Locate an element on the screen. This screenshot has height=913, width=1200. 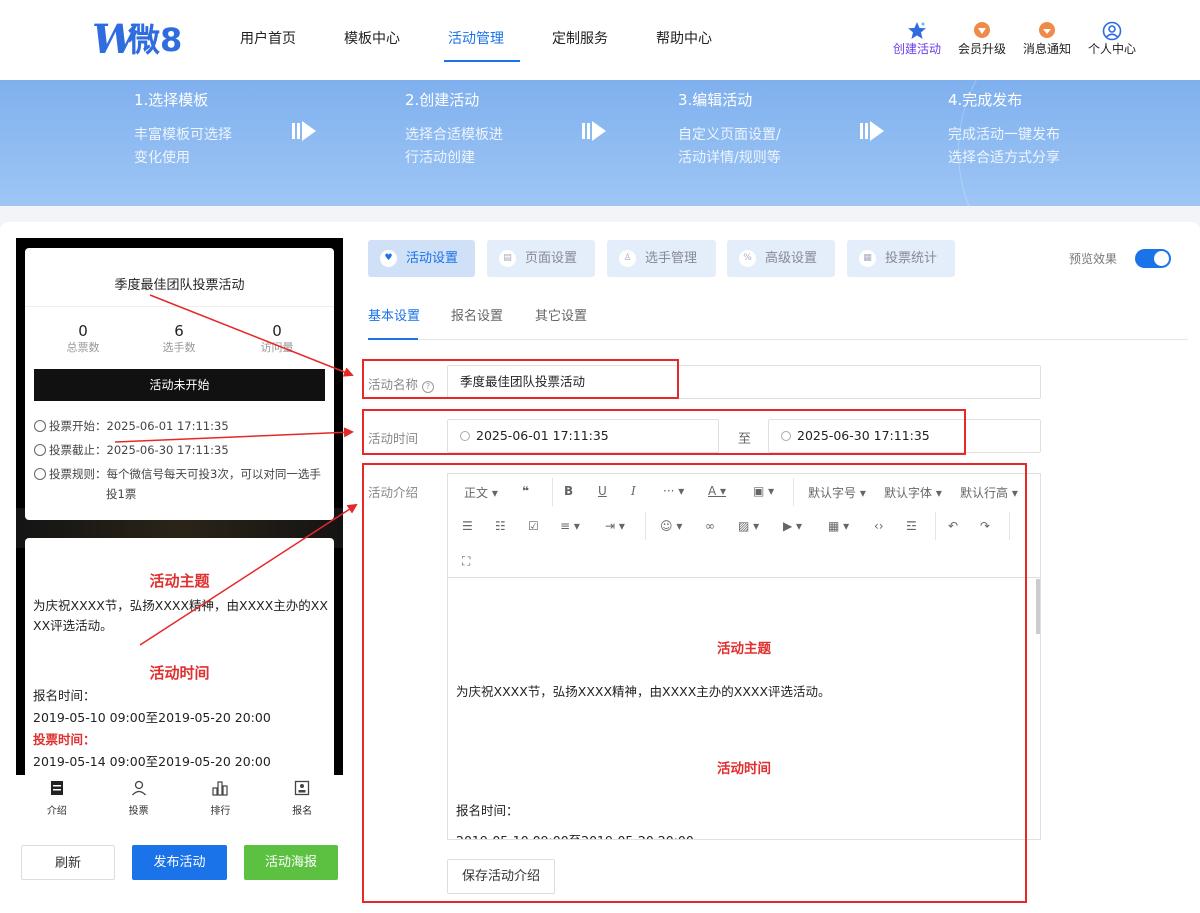
tabbar-vote: 投票 is located at coordinates (139, 798).